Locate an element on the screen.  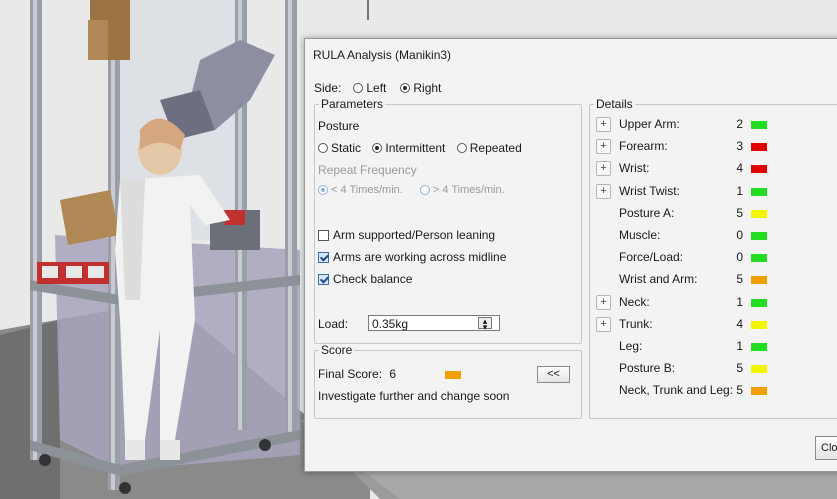
final-score-value: 6 is located at coordinates (393, 374).